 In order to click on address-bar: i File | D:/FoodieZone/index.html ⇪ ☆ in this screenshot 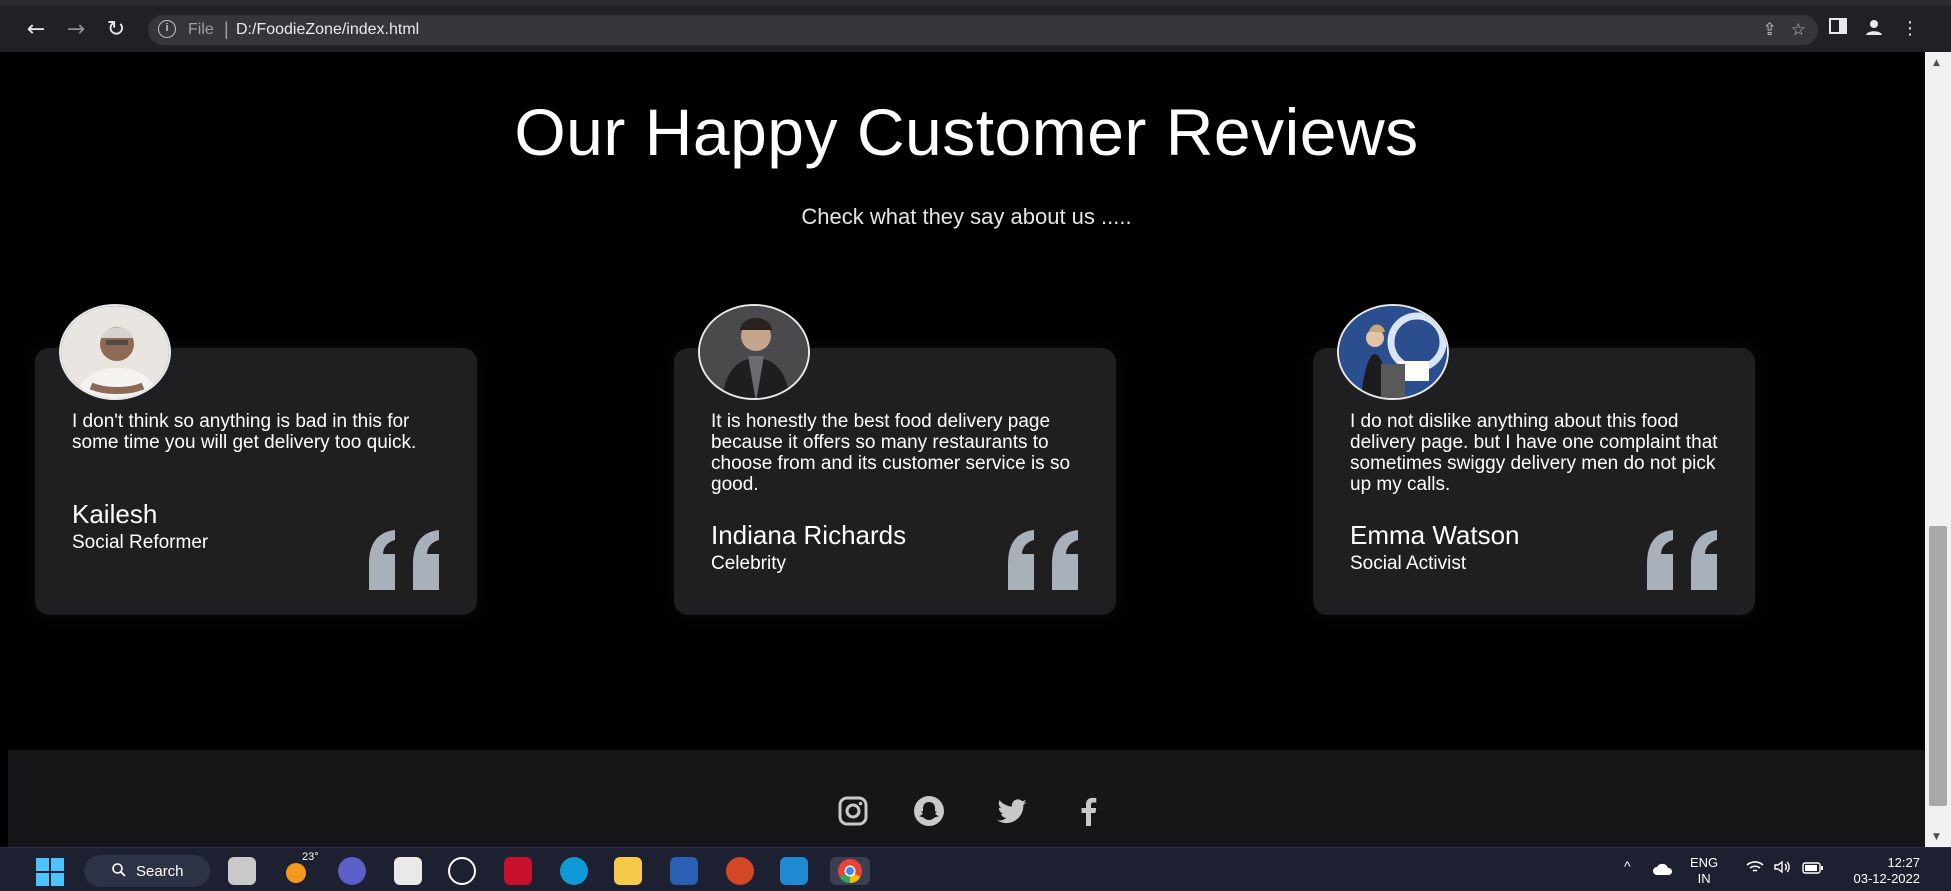, I will do `click(983, 30)`.